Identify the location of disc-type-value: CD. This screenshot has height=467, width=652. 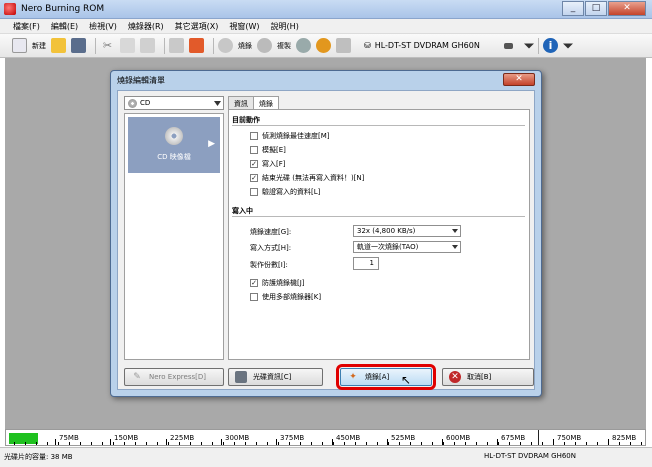
(145, 103).